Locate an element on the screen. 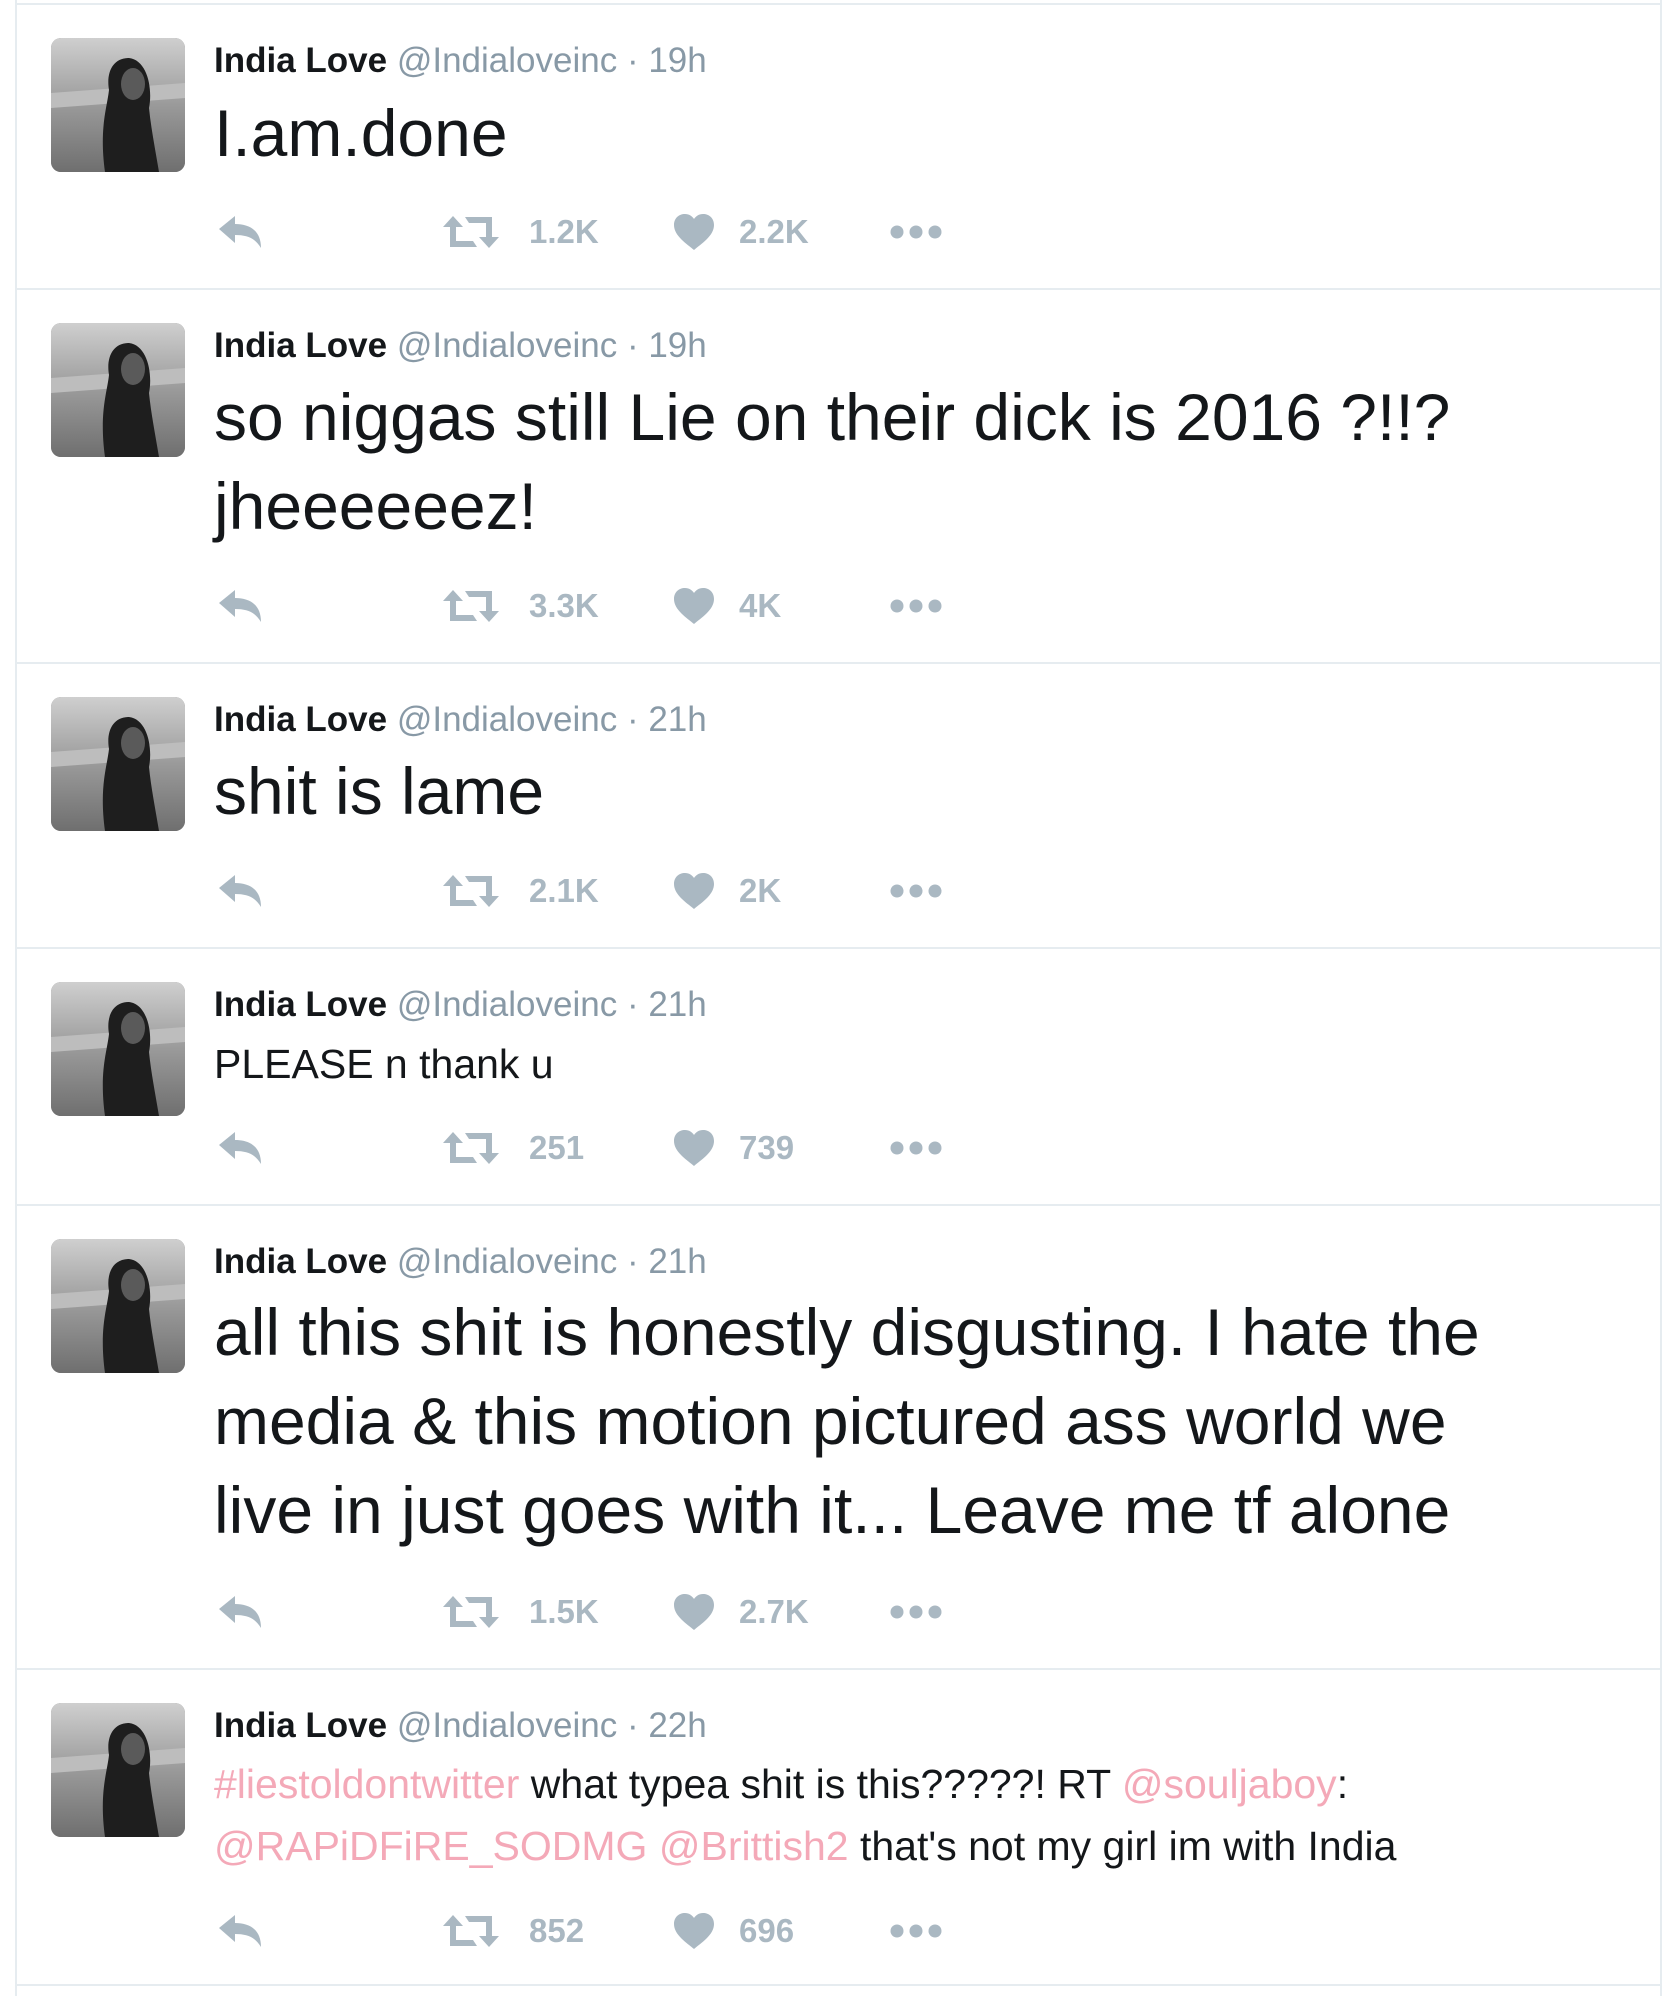  tweet-text-segment: what typea shit is this?????! RT is located at coordinates (820, 1784).